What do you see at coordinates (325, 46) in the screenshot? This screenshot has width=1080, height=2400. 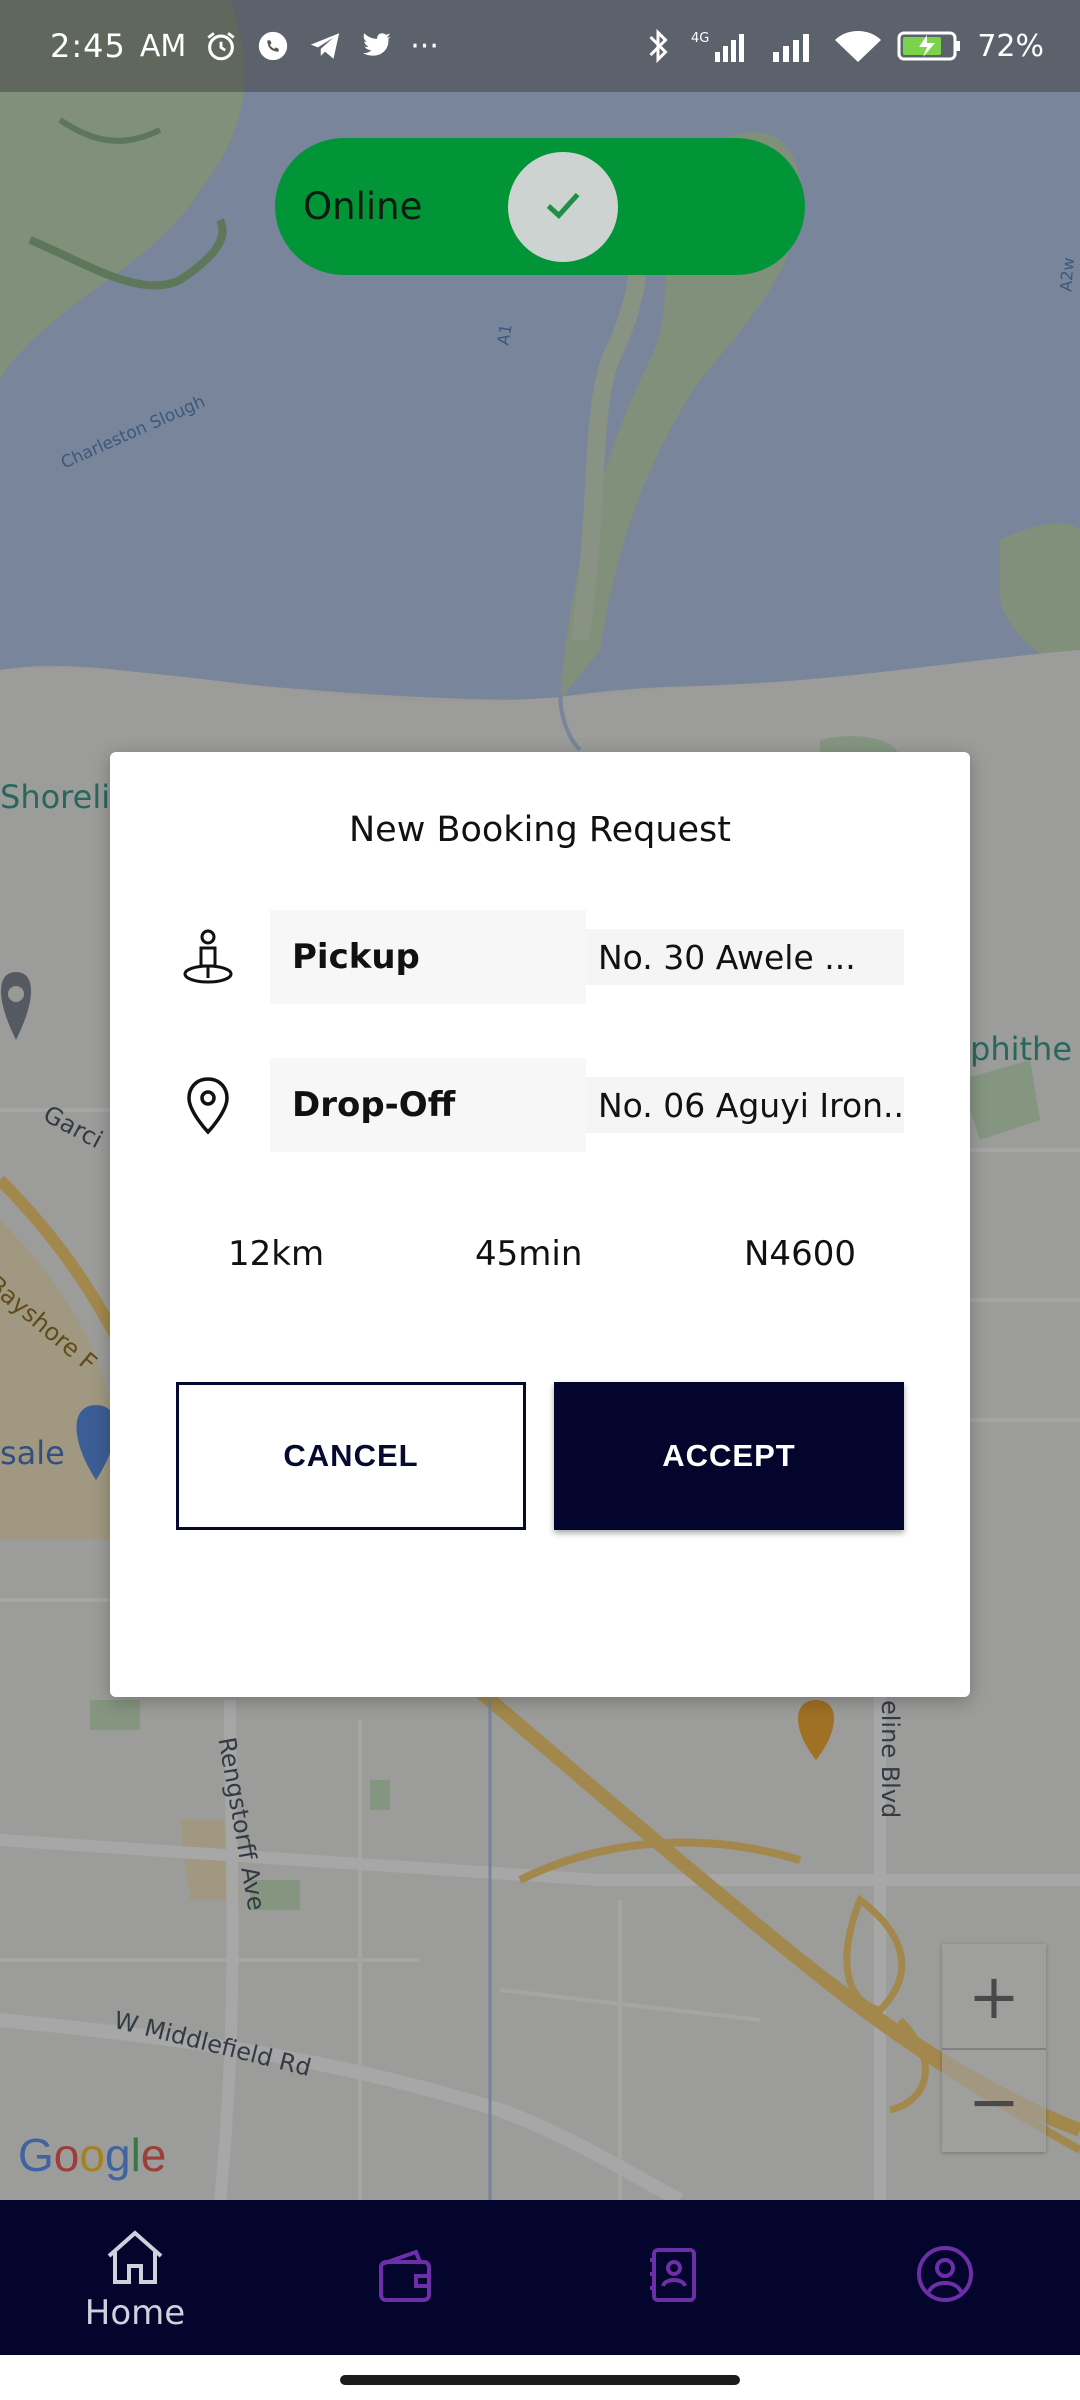 I see `telegram-icon` at bounding box center [325, 46].